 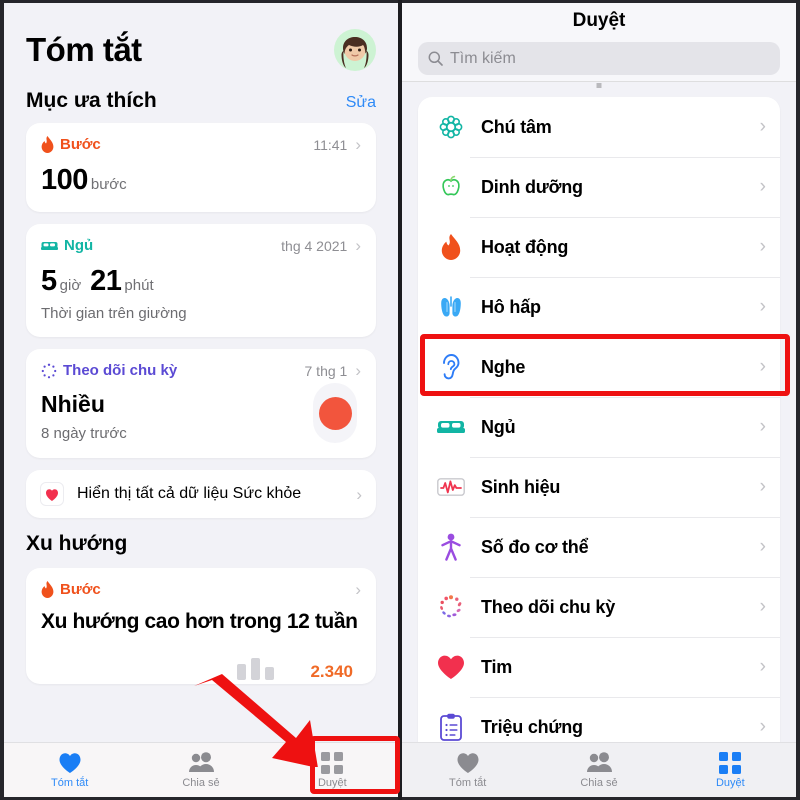 I want to click on steps-card-meta: 11:41 ›, so click(x=337, y=144).